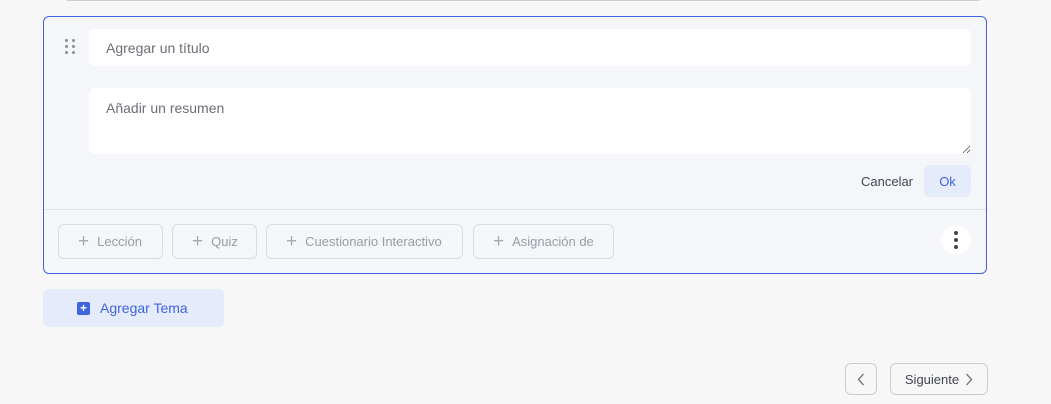 The image size is (1051, 404). I want to click on divider, so click(515, 209).